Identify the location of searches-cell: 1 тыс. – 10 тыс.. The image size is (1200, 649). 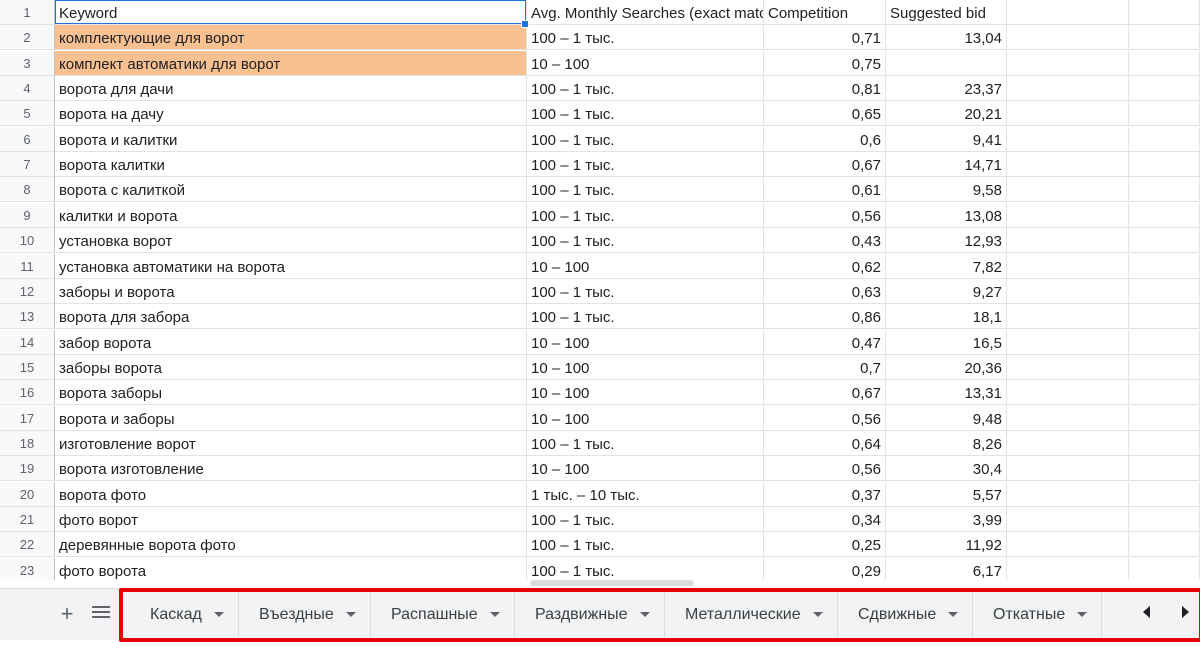
(645, 494).